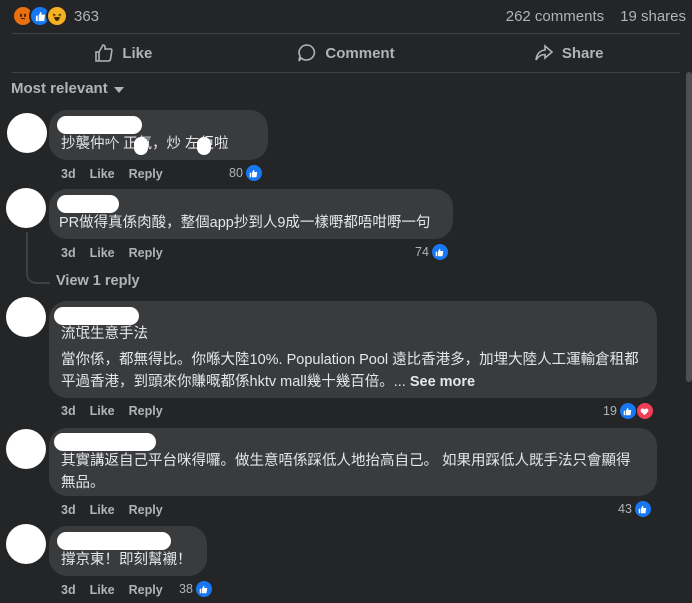 This screenshot has height=603, width=692. What do you see at coordinates (346, 72) in the screenshot?
I see `divider-bottom` at bounding box center [346, 72].